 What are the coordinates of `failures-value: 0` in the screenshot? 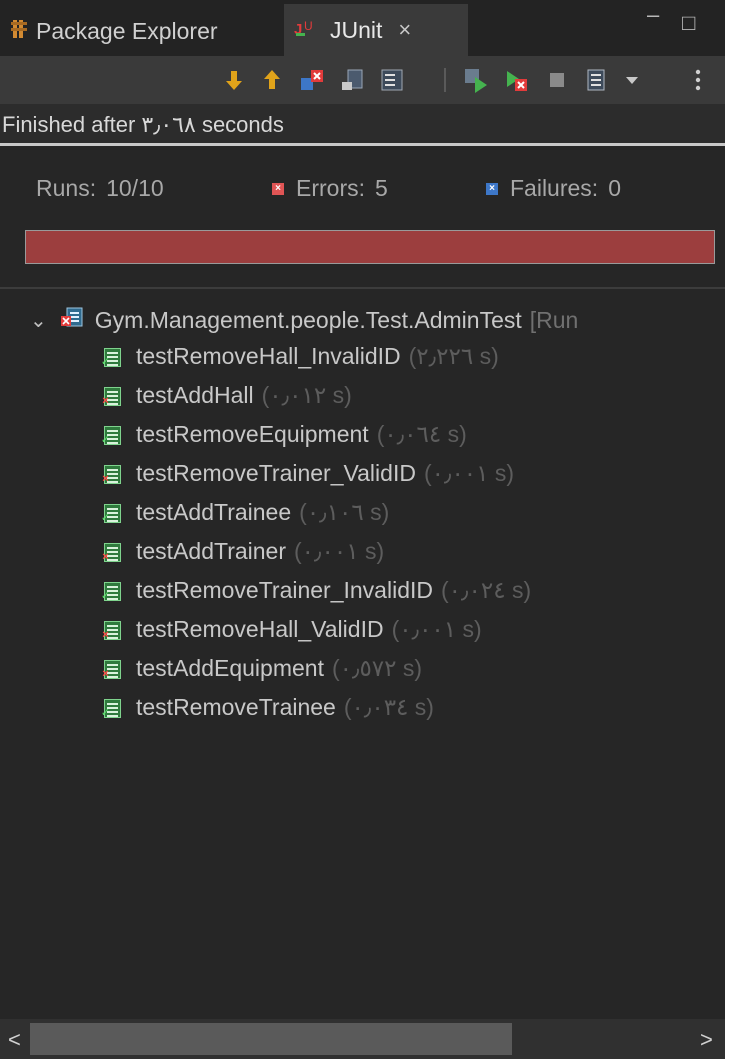 It's located at (614, 188).